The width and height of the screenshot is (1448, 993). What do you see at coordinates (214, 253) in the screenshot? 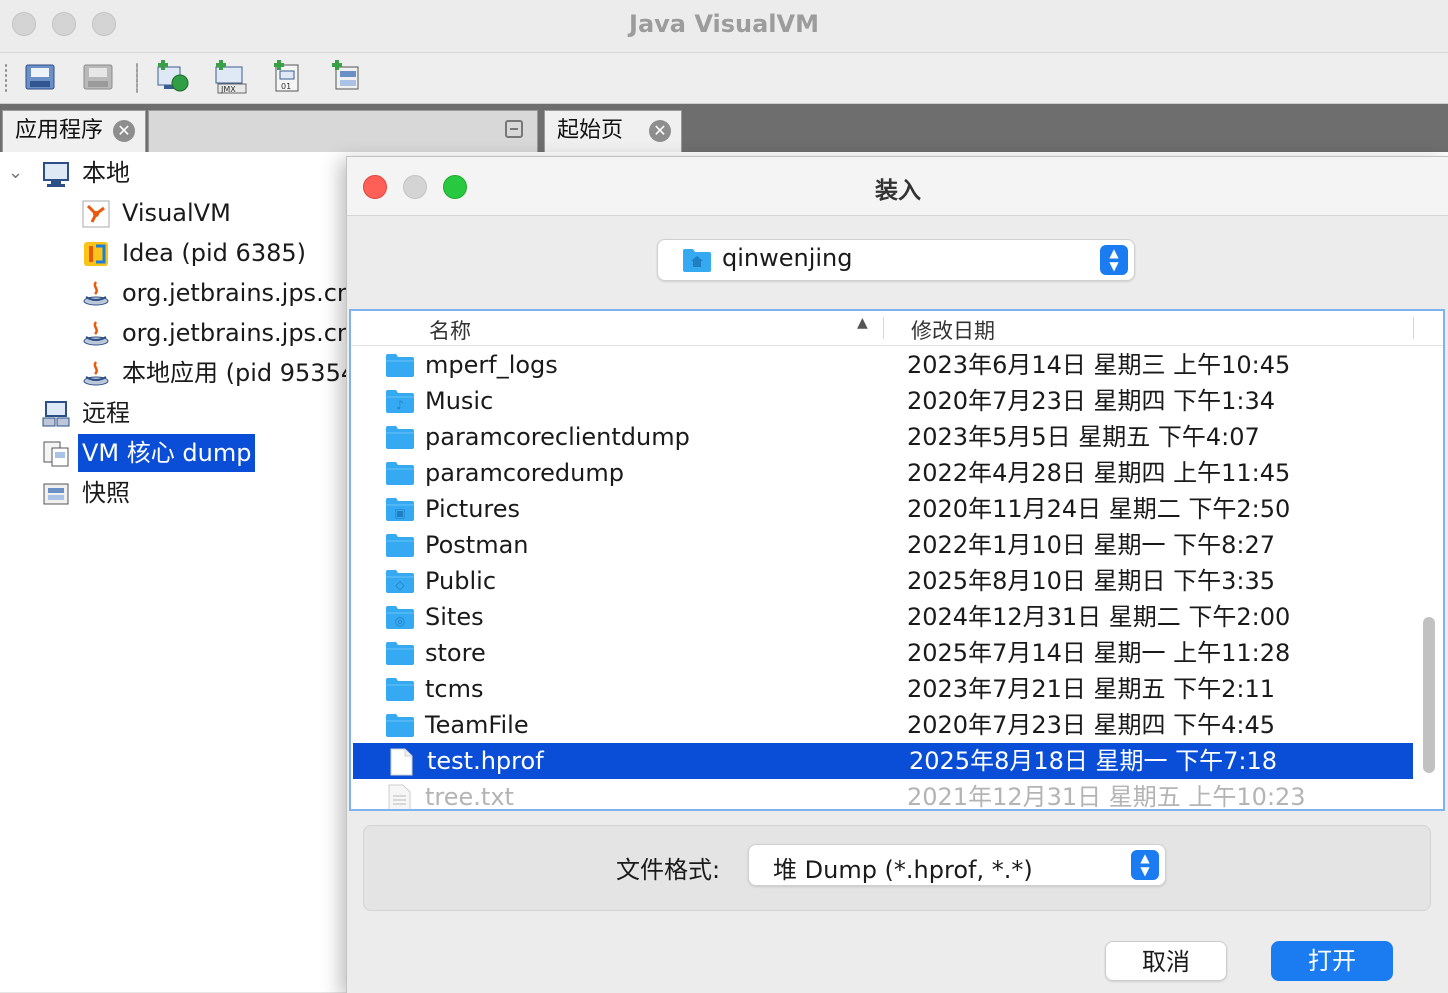
I see `tree-node-app-label: Idea (pid 6385)` at bounding box center [214, 253].